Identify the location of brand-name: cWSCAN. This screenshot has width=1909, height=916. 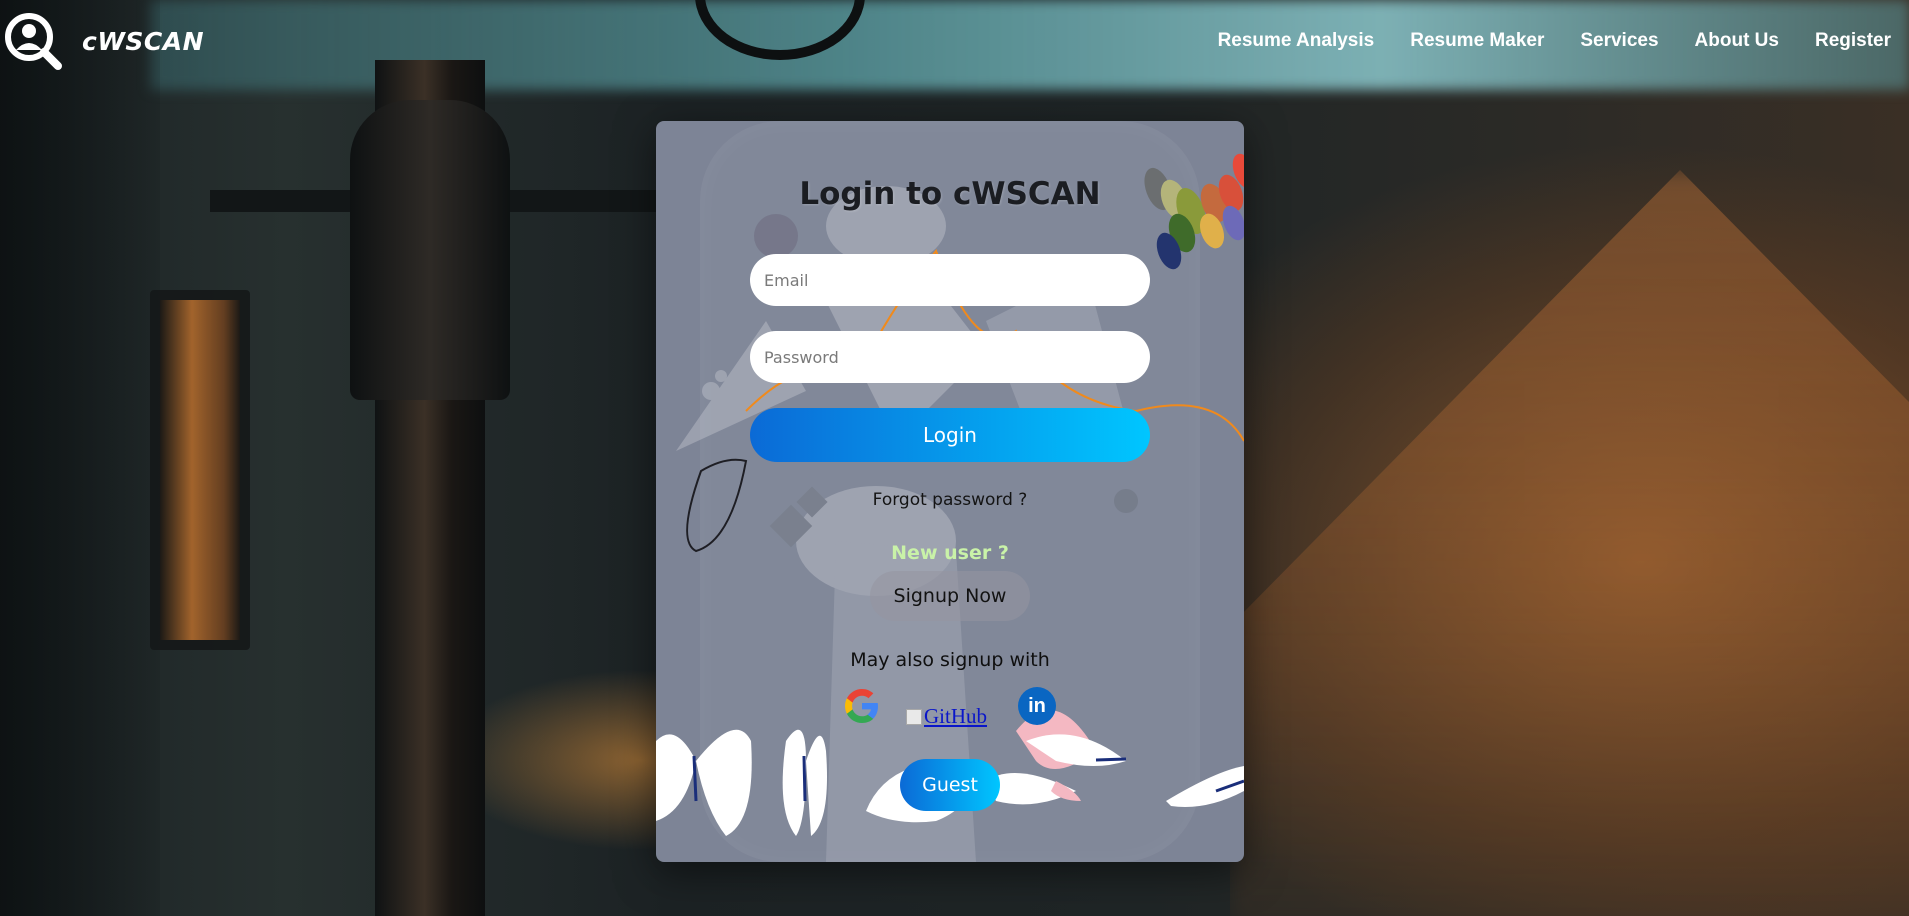
(143, 41).